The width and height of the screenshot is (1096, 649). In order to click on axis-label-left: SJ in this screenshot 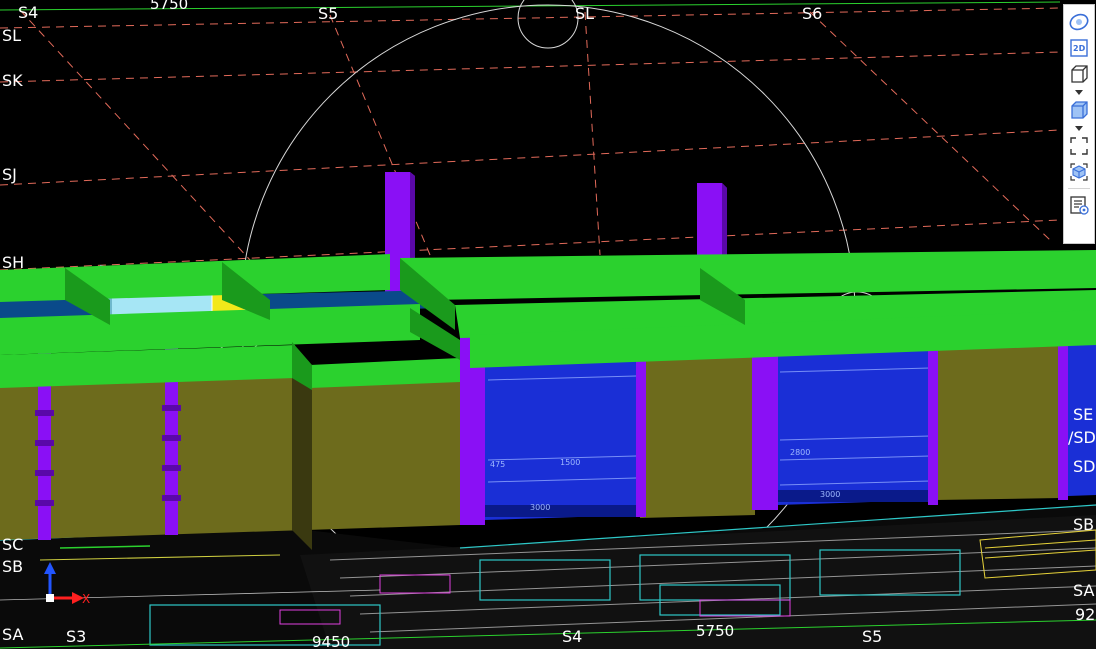, I will do `click(9, 174)`.